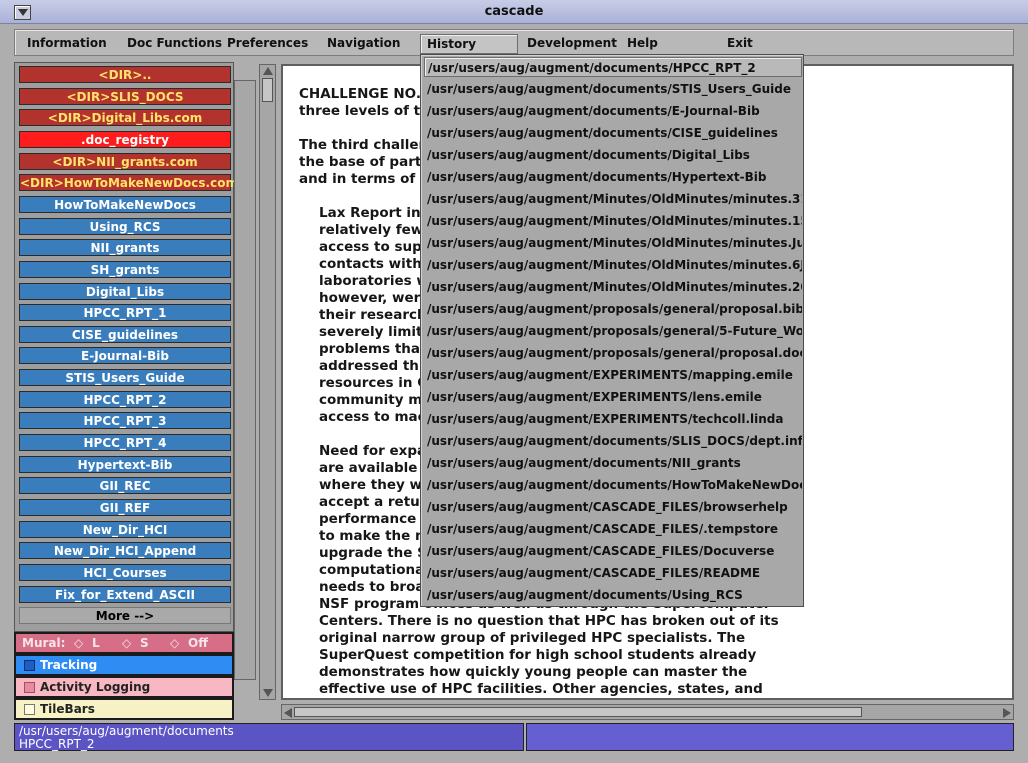  What do you see at coordinates (125, 486) in the screenshot?
I see `nav-item-19: GII_REC` at bounding box center [125, 486].